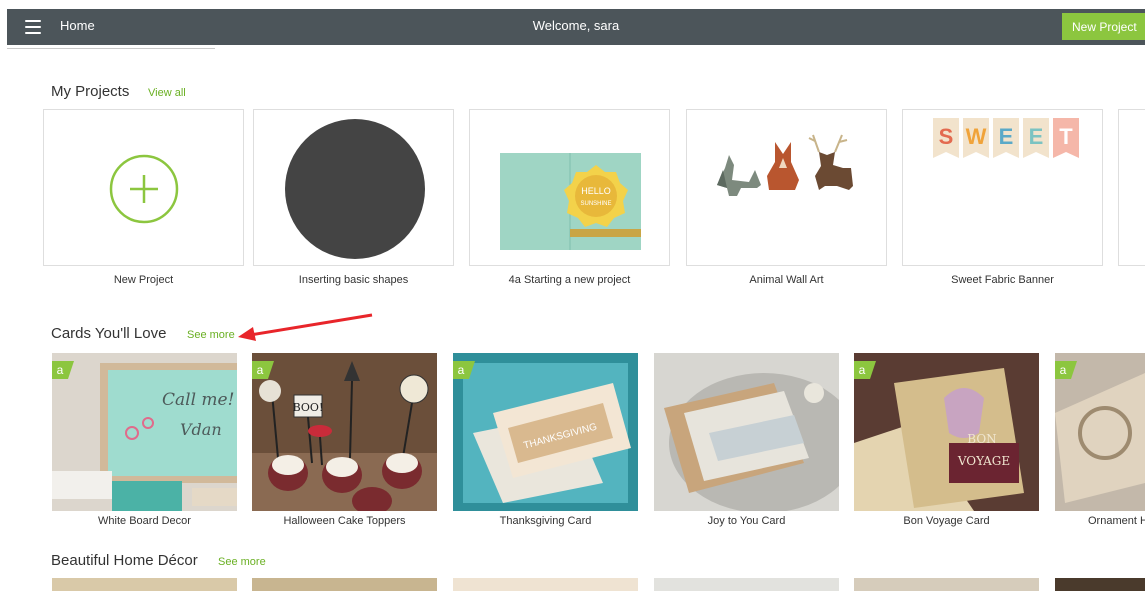 The width and height of the screenshot is (1145, 591). Describe the element at coordinates (109, 333) in the screenshot. I see `cards-section-title: Cards You'll Love` at that location.